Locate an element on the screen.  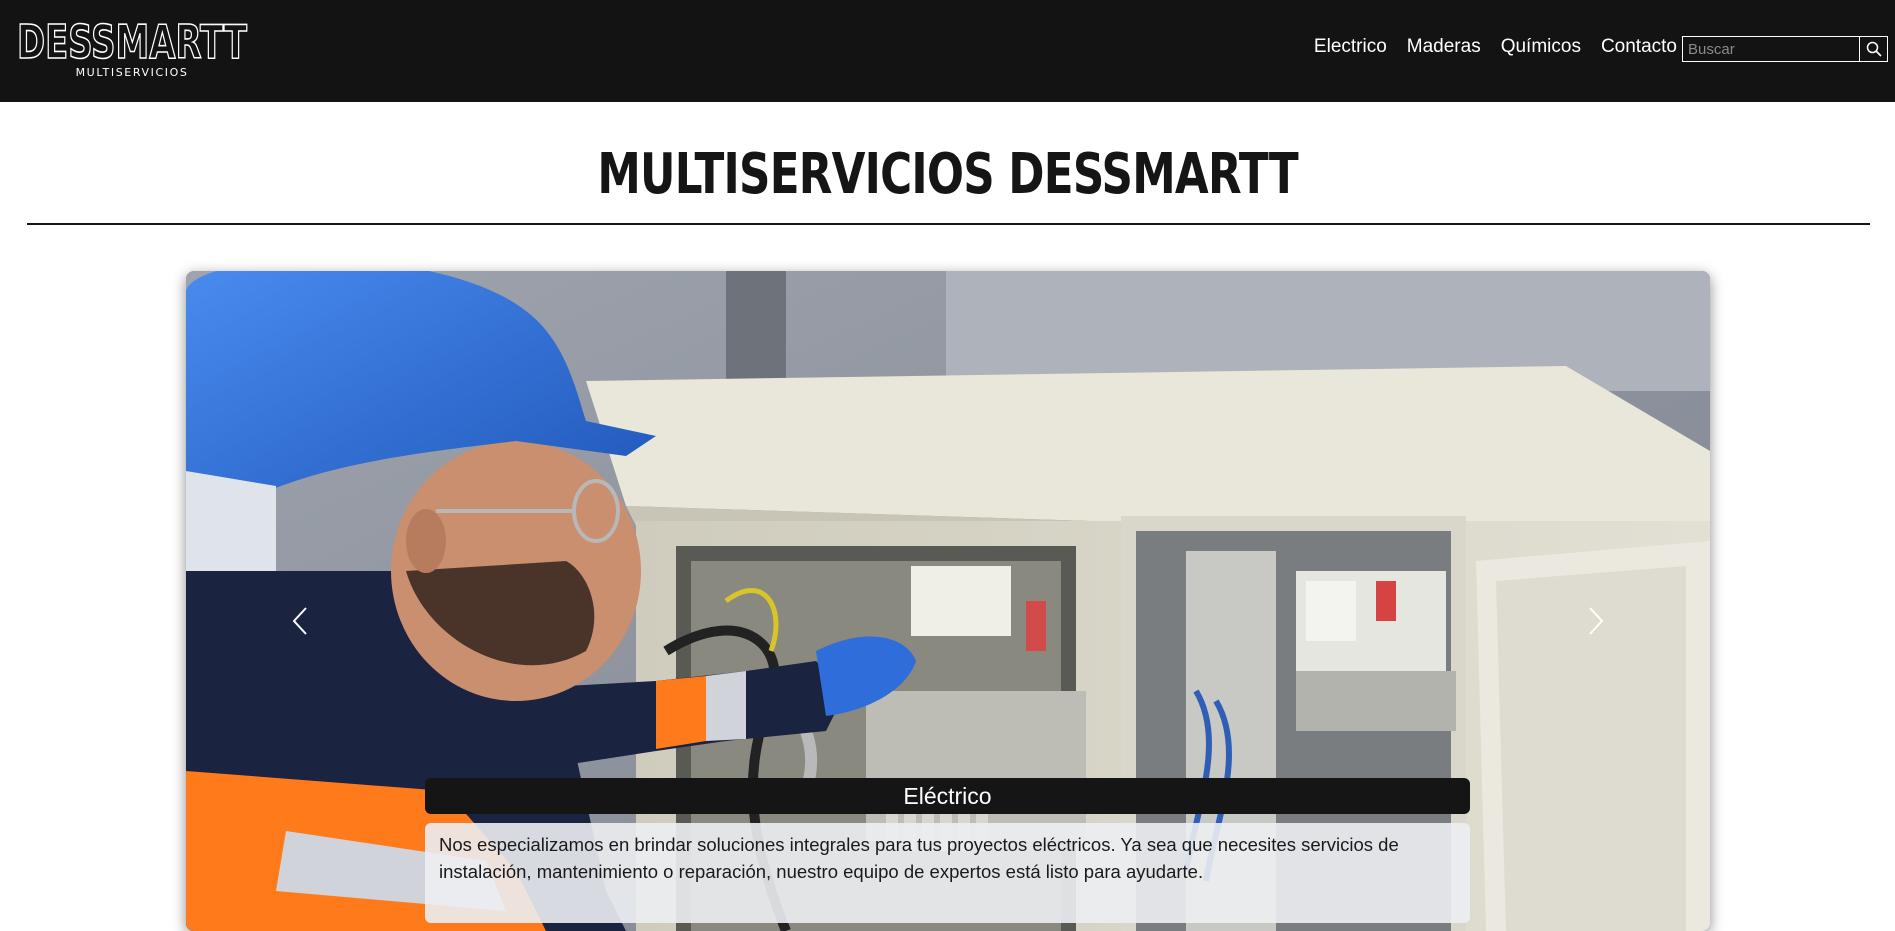
logo-subtitle: MULTISERVICIOS is located at coordinates (132, 72).